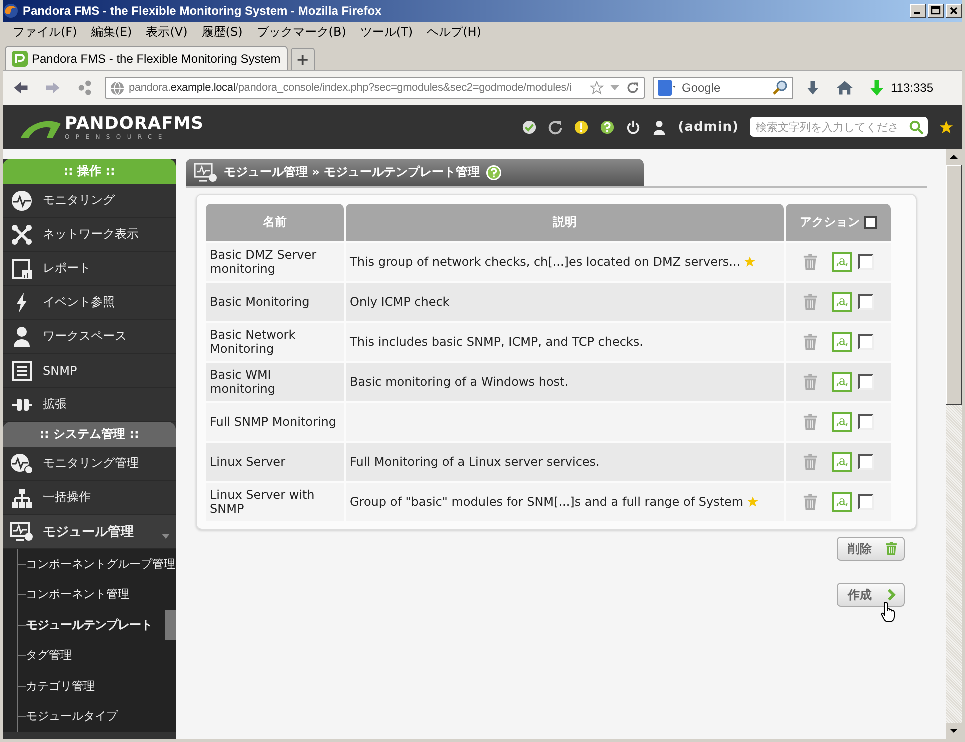 The height and width of the screenshot is (742, 965). Describe the element at coordinates (275, 301) in the screenshot. I see `template-name: Basic Monitoring` at that location.